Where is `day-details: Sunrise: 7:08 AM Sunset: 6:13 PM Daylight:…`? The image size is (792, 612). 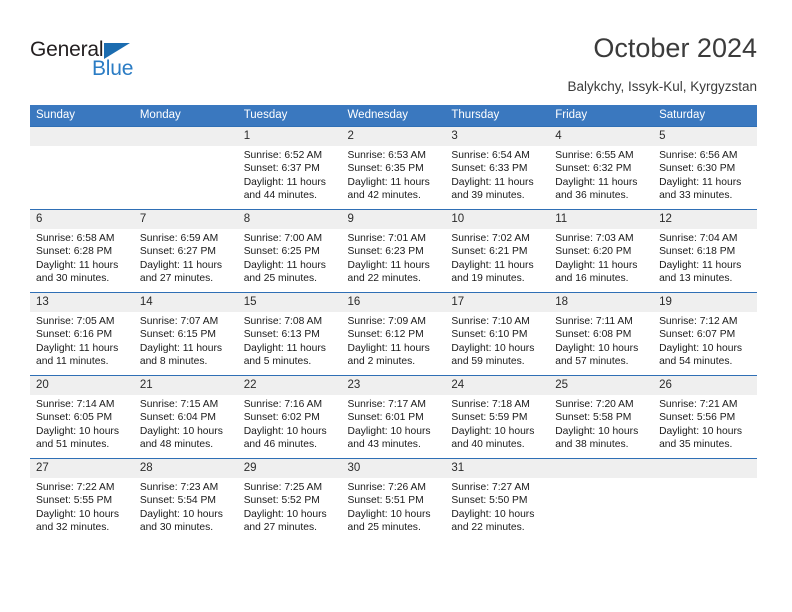 day-details: Sunrise: 7:08 AM Sunset: 6:13 PM Daylight:… is located at coordinates (289, 340).